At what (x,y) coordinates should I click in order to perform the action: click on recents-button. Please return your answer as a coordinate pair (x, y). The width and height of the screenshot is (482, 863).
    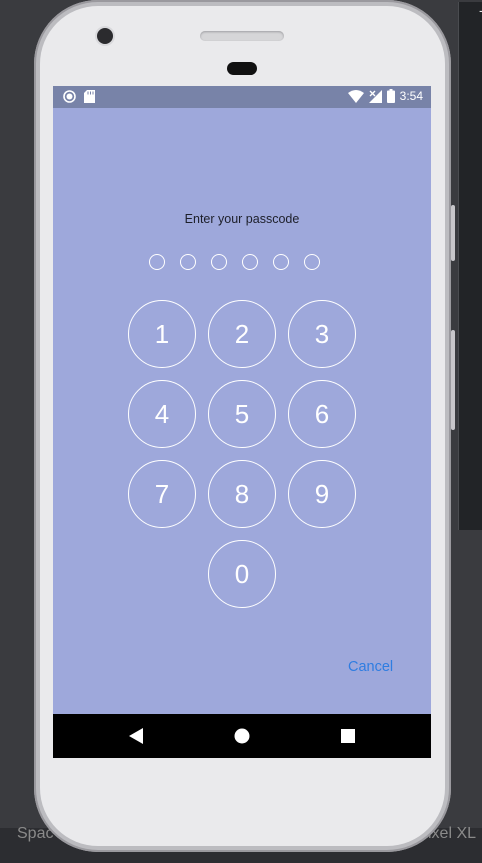
    Looking at the image, I should click on (348, 736).